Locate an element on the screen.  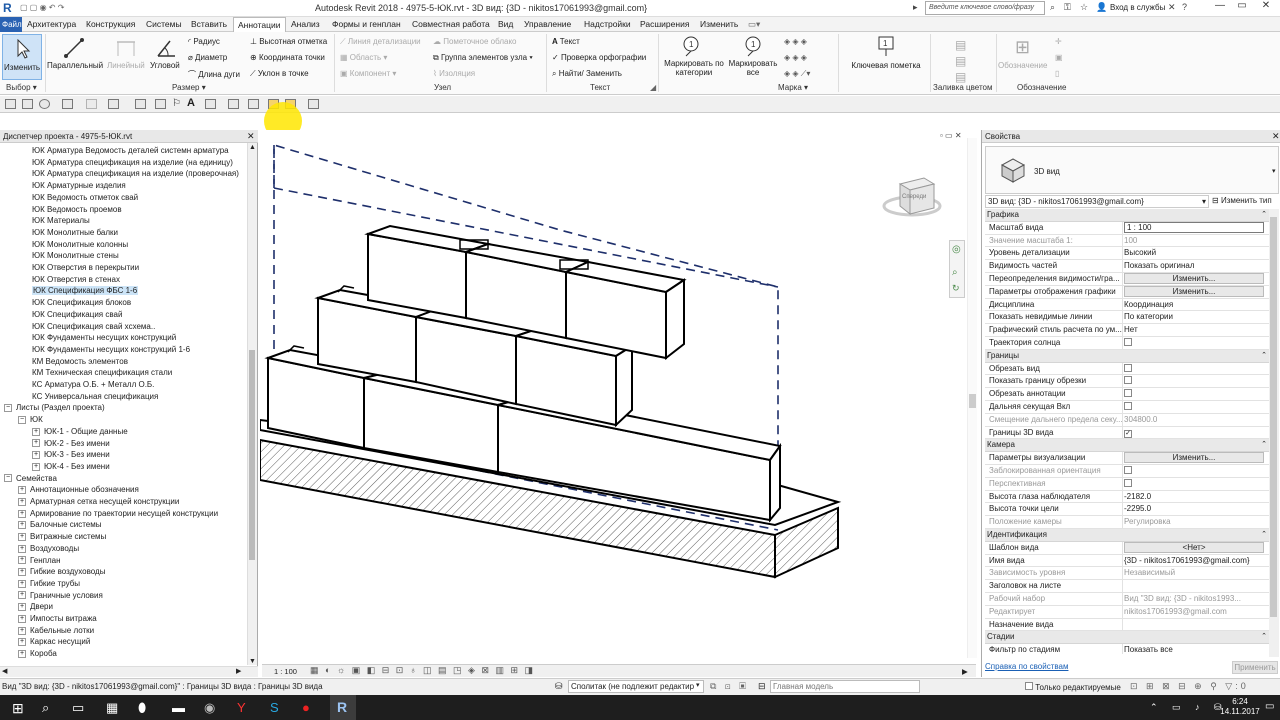
property-value: Показать оригинал is located at coordinates (1194, 265).